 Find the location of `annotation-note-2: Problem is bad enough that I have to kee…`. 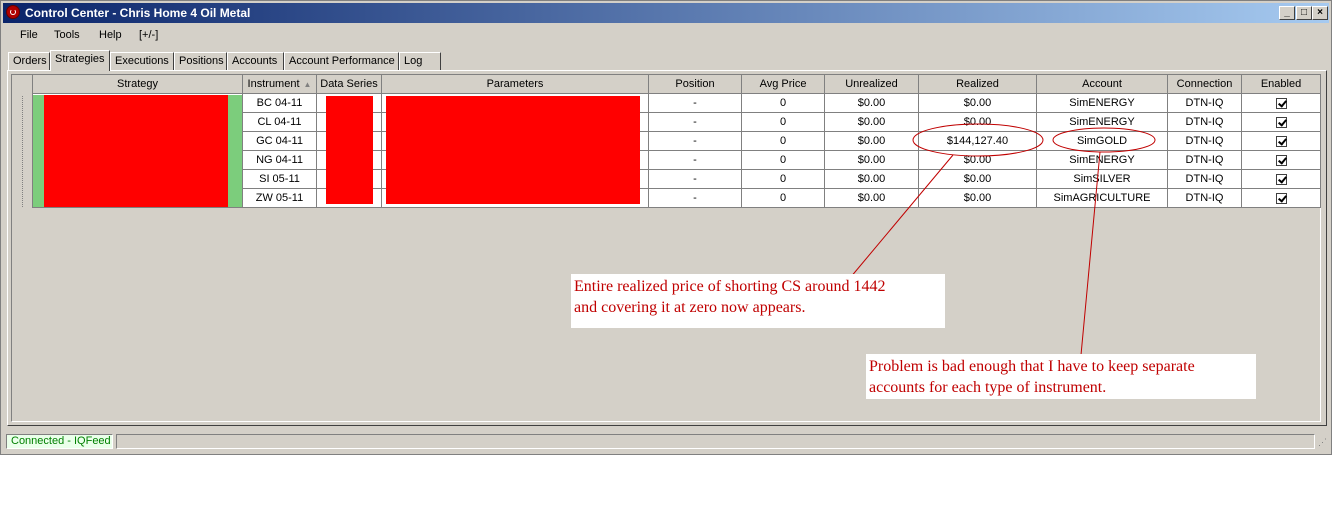

annotation-note-2: Problem is bad enough that I have to kee… is located at coordinates (1061, 376).